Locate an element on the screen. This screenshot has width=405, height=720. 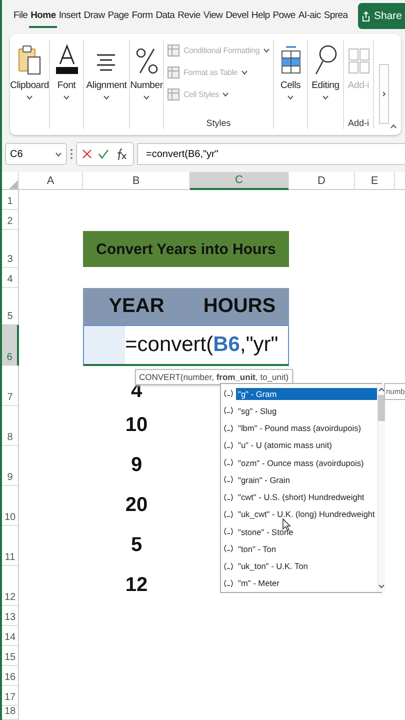
ribbon-button: Alignment is located at coordinates (106, 79).